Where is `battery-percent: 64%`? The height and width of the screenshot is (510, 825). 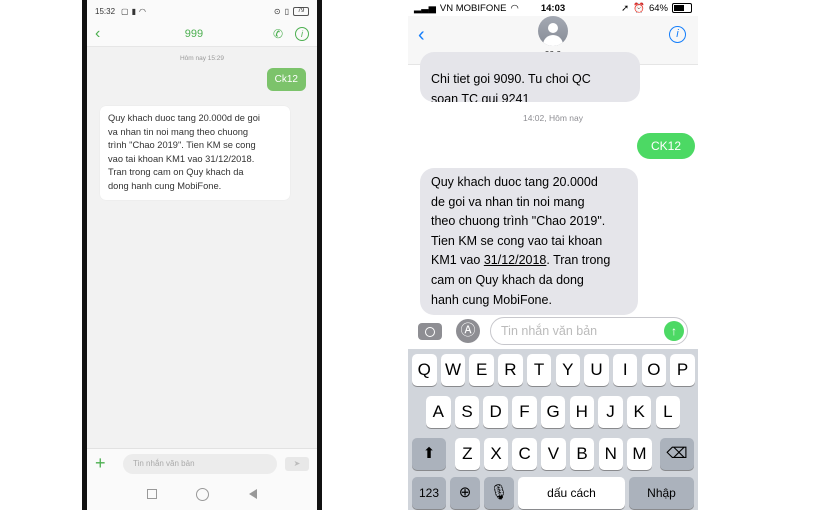 battery-percent: 64% is located at coordinates (658, 8).